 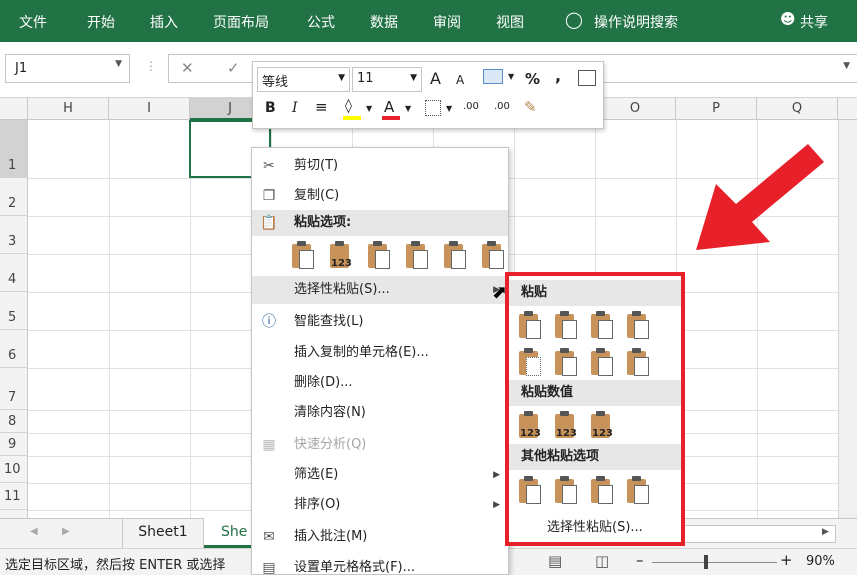 What do you see at coordinates (714, 562) in the screenshot?
I see `zoom-slider` at bounding box center [714, 562].